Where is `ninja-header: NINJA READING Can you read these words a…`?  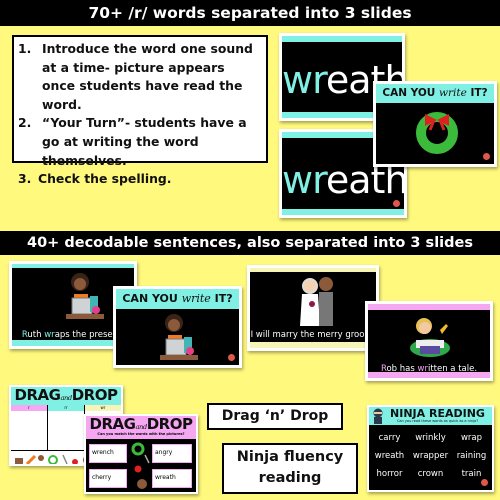 ninja-header: NINJA READING Can you read these words a… is located at coordinates (430, 416).